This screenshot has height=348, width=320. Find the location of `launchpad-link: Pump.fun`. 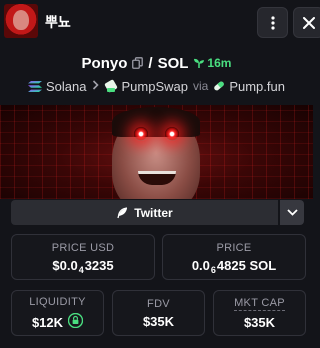

launchpad-link: Pump.fun is located at coordinates (249, 86).